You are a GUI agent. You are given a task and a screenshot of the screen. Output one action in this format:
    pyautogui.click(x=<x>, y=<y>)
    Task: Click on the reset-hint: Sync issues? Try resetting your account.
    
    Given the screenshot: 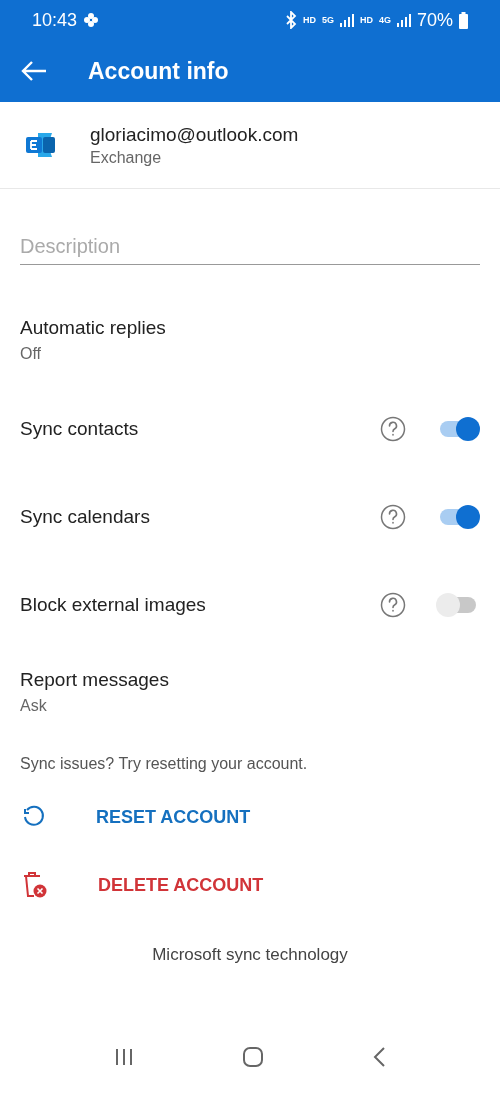 What is the action you would take?
    pyautogui.click(x=164, y=764)
    